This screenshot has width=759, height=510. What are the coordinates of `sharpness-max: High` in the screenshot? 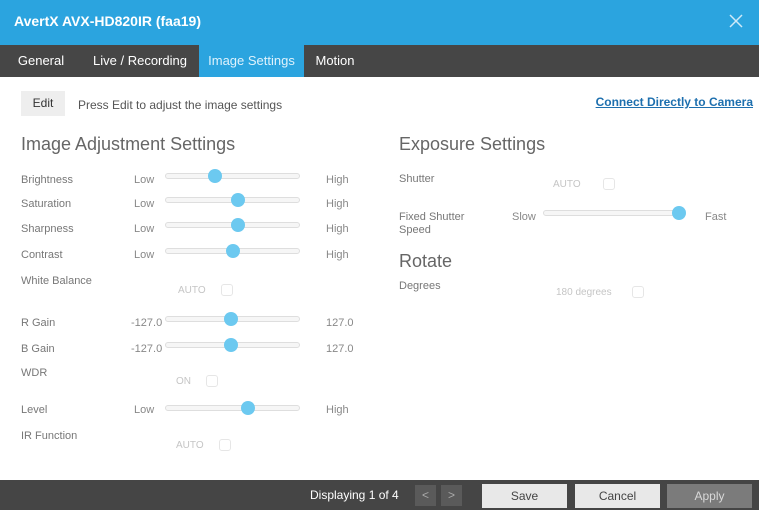 It's located at (337, 229).